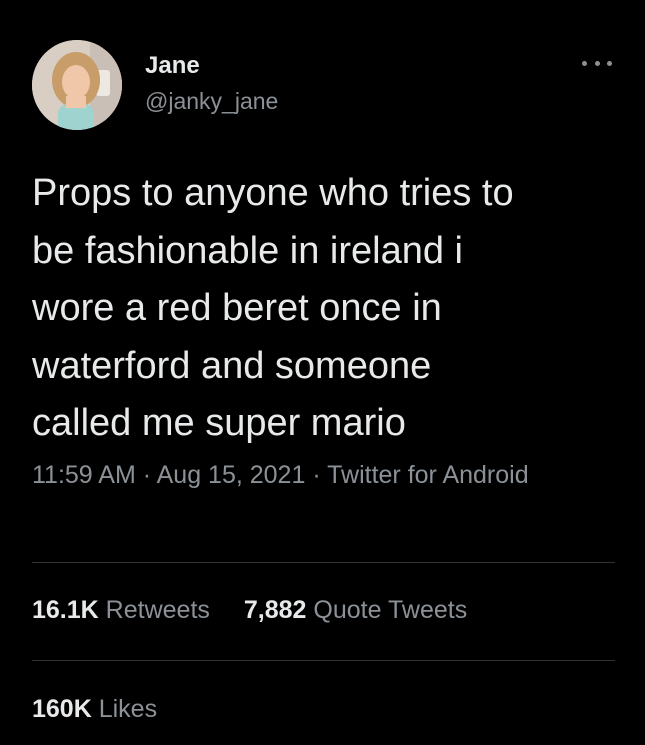 The image size is (645, 745). I want to click on likes-stats: 160K Likes, so click(94, 709).